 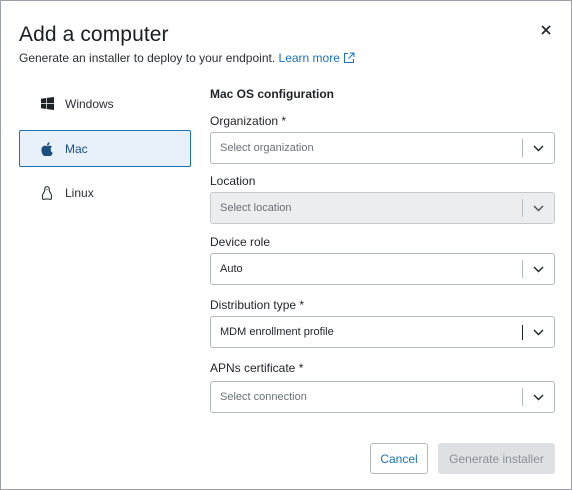 What do you see at coordinates (248, 121) in the screenshot?
I see `organization-label: Organization *` at bounding box center [248, 121].